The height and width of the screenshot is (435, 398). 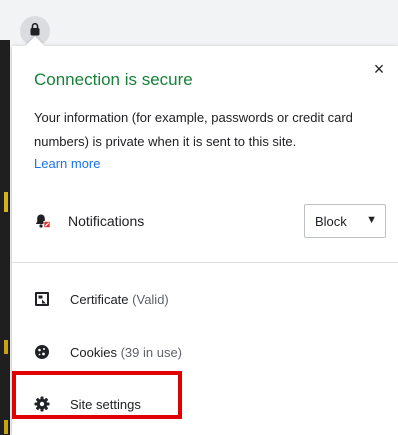 What do you see at coordinates (199, 24) in the screenshot?
I see `browser-address-bar` at bounding box center [199, 24].